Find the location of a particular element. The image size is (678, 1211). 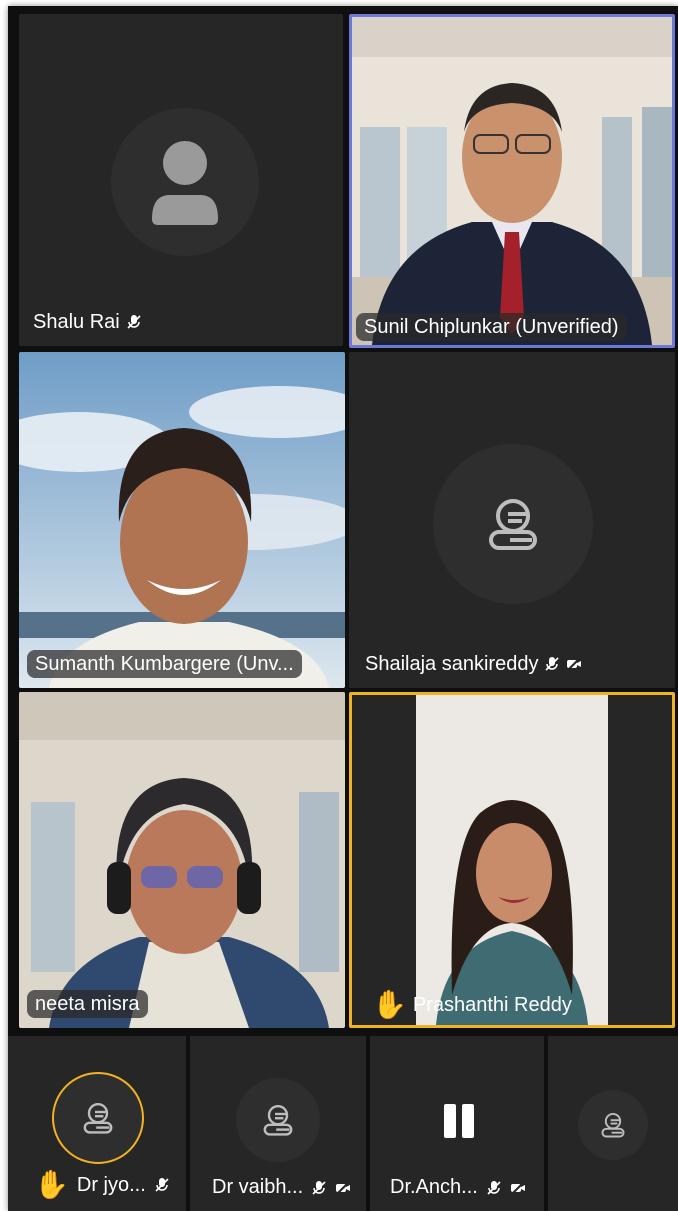

participant-tile-shalu: Shalu Rai is located at coordinates (181, 180).